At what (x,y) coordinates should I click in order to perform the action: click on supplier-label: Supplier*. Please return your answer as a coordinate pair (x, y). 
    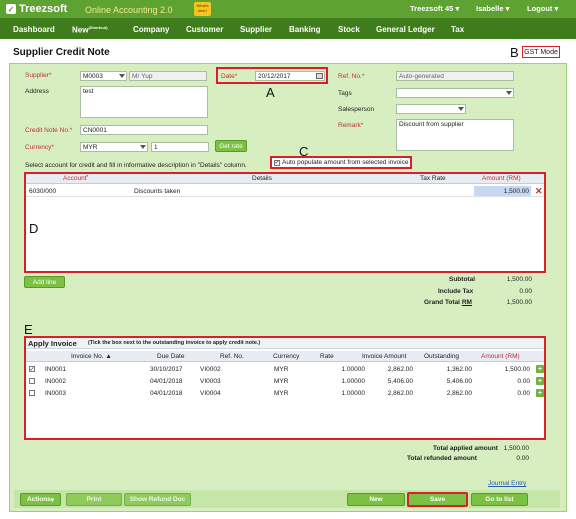
    Looking at the image, I should click on (38, 75).